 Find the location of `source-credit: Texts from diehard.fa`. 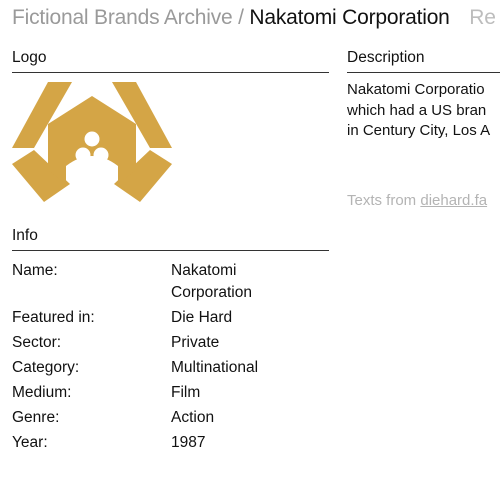

source-credit: Texts from diehard.fa is located at coordinates (417, 200).